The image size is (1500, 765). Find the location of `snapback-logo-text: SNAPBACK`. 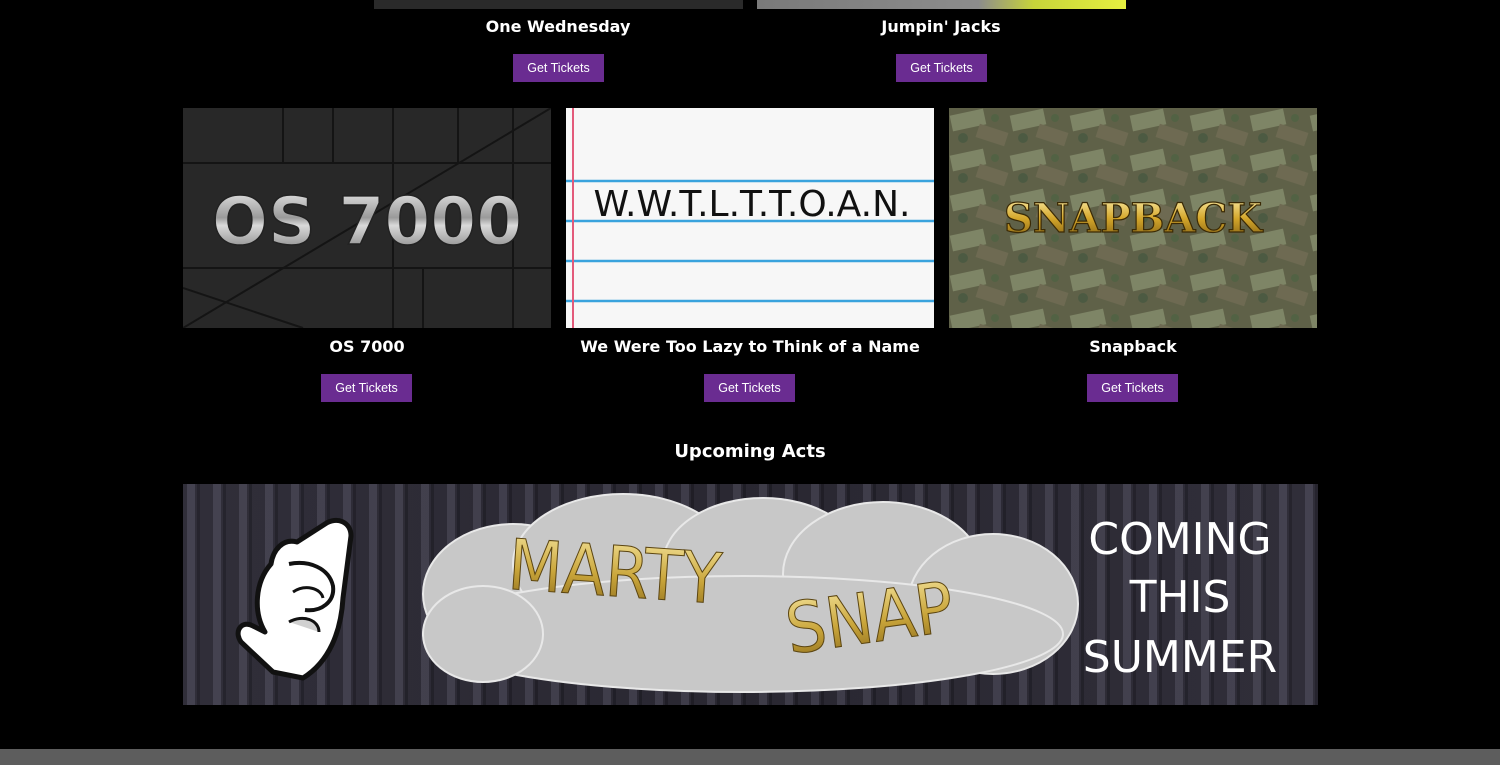

snapback-logo-text: SNAPBACK is located at coordinates (1133, 218).